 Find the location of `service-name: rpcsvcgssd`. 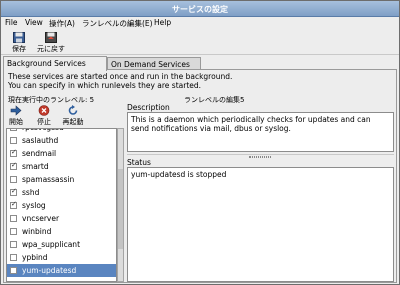

service-name: rpcsvcgssd is located at coordinates (43, 130).